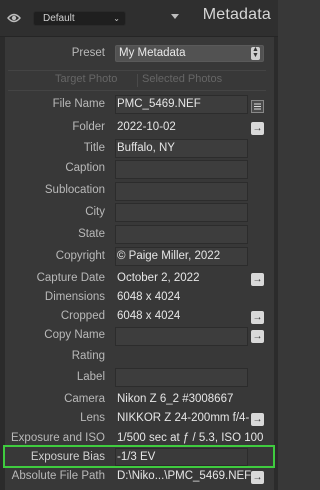 The width and height of the screenshot is (320, 490). I want to click on copyright-value: © Paige Miller, 2022, so click(169, 256).